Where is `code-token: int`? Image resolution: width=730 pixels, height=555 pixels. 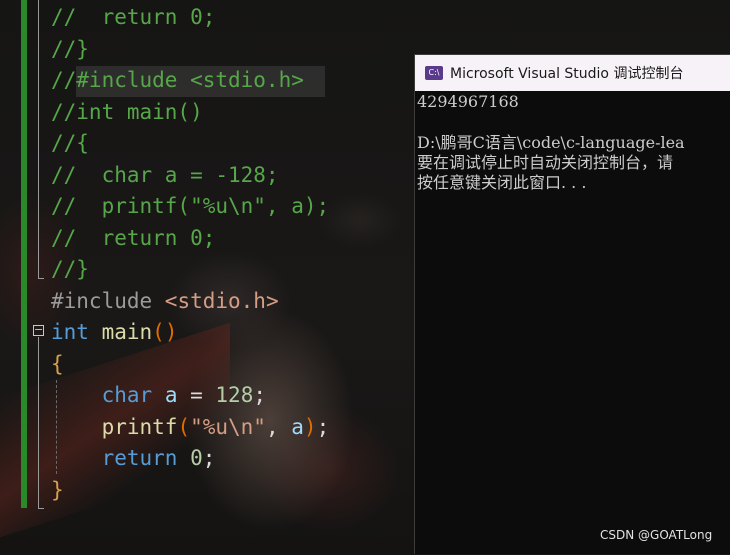
code-token: int is located at coordinates (70, 332).